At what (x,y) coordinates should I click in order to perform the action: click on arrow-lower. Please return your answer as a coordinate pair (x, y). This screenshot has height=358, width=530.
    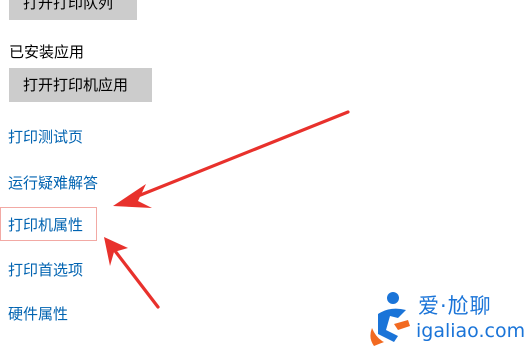
    Looking at the image, I should click on (132, 273).